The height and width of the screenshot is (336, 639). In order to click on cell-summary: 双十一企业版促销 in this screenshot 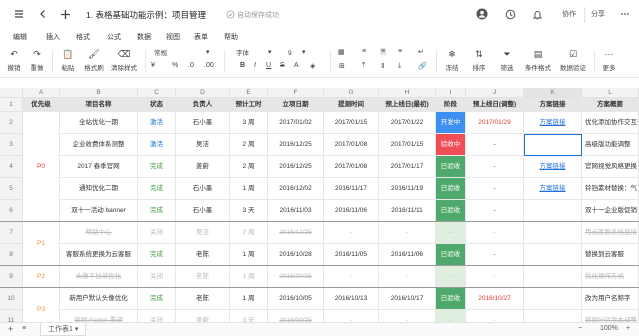, I will do `click(610, 211)`.